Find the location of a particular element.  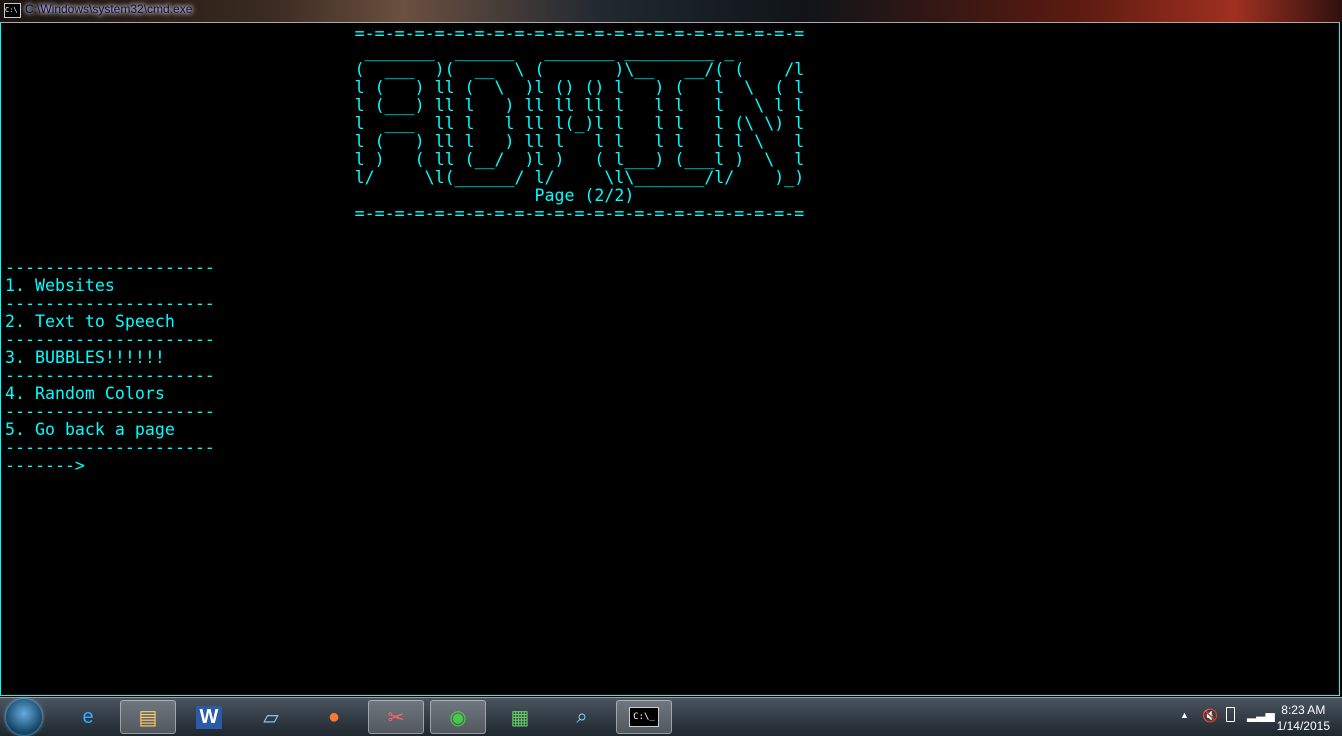

cmd-window-icon: C:\ is located at coordinates (12, 10).